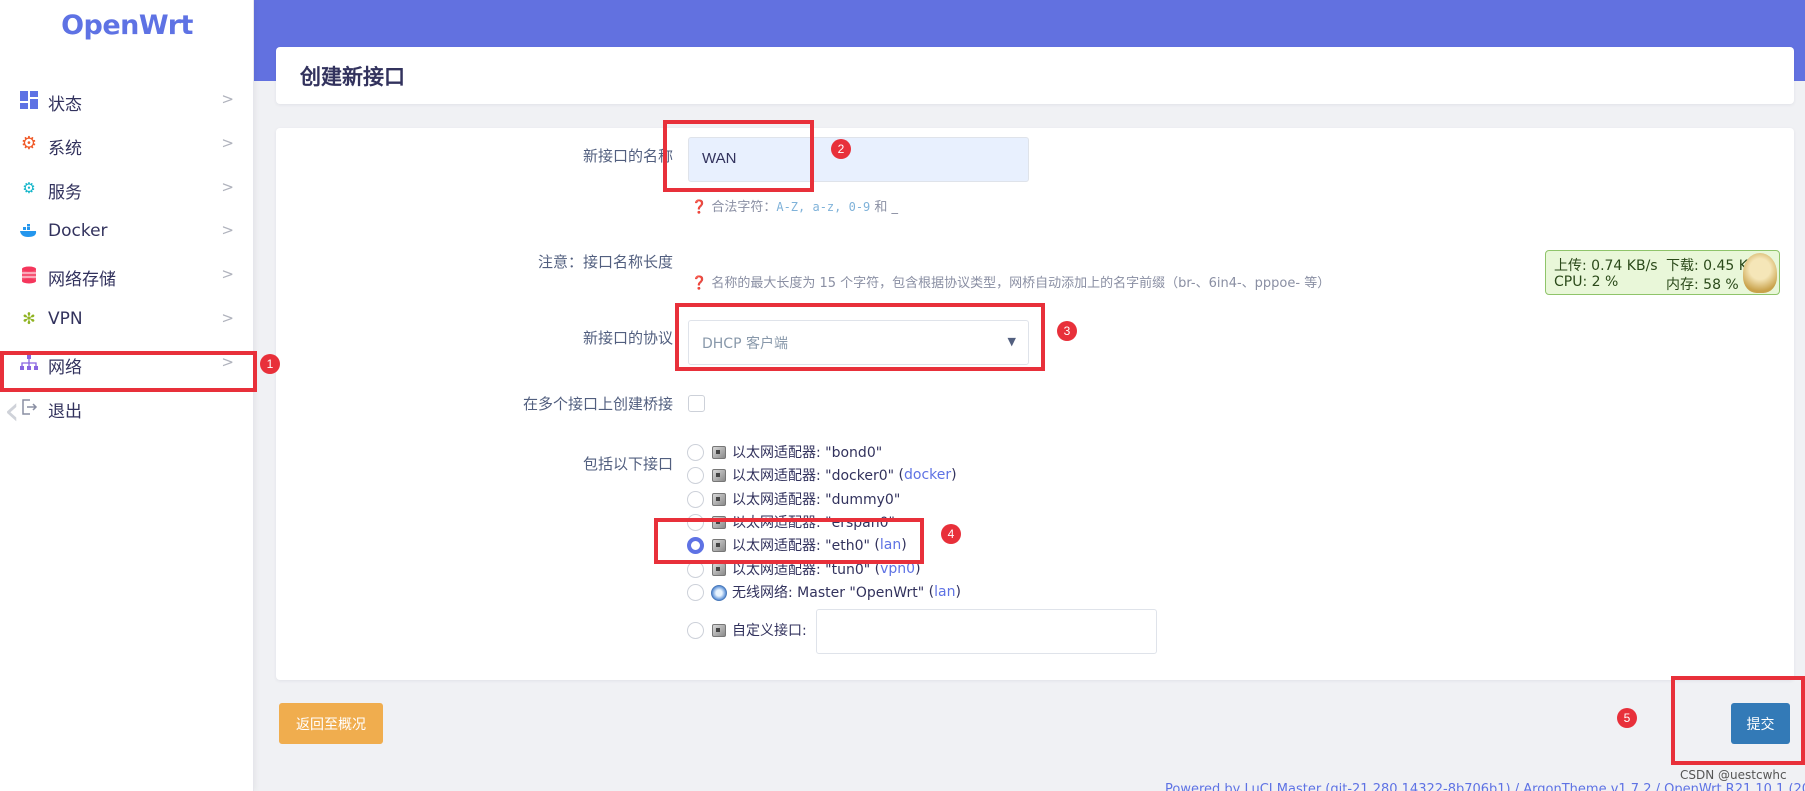 This screenshot has height=791, width=1805. What do you see at coordinates (627, 338) in the screenshot?
I see `protocol-label: 新接口的协议` at bounding box center [627, 338].